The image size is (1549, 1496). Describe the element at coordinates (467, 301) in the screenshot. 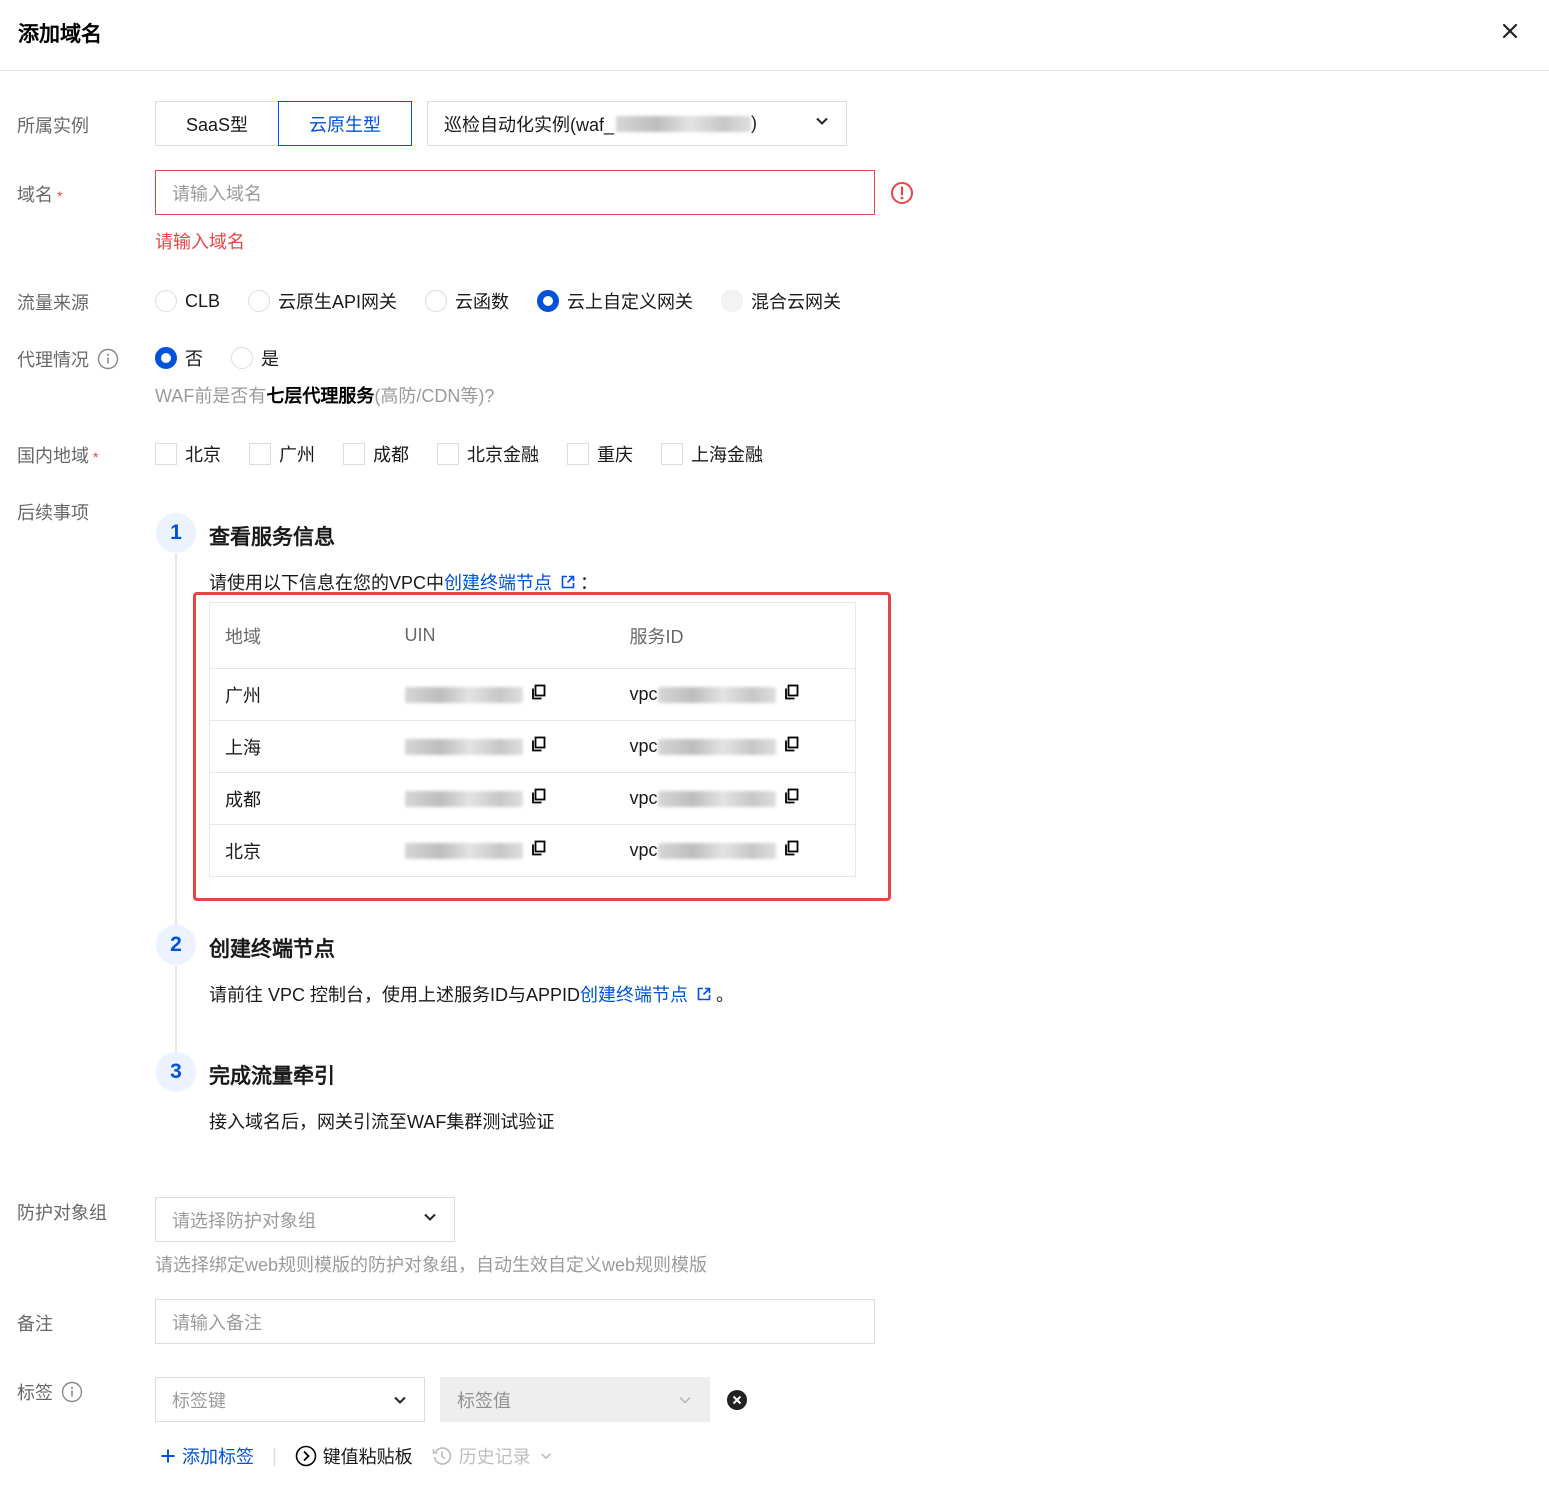

I see `traffic-option-cloud-function: 云函数` at that location.